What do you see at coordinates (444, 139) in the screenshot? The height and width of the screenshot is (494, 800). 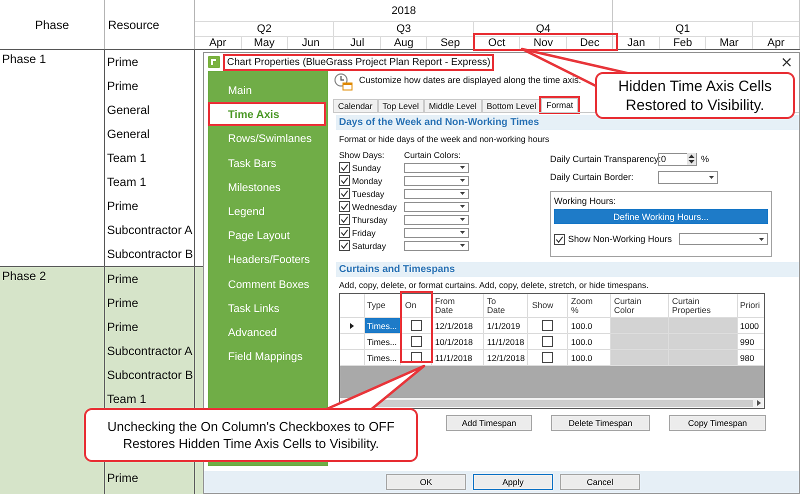 I see `section-description: Format or hide days of the week and non-working hours` at bounding box center [444, 139].